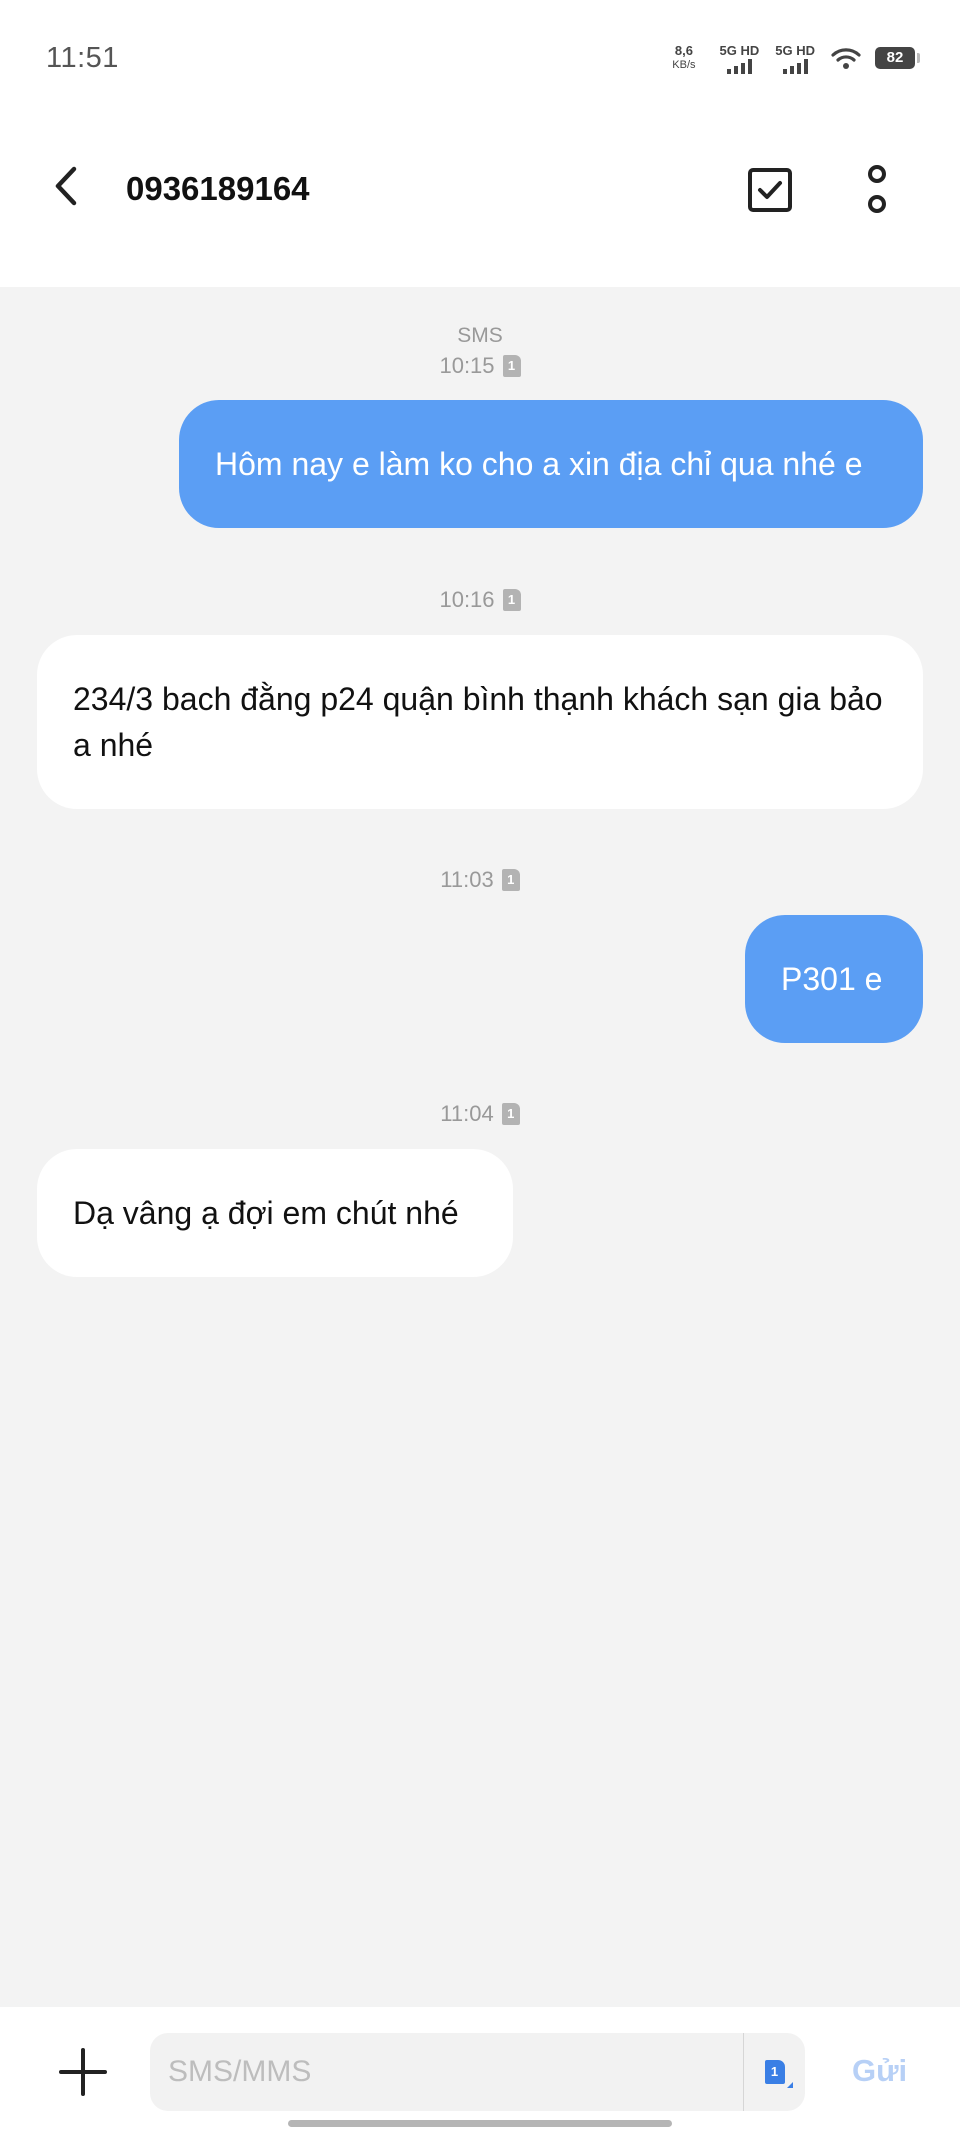 The width and height of the screenshot is (960, 2133). I want to click on checkbox-icon, so click(770, 190).